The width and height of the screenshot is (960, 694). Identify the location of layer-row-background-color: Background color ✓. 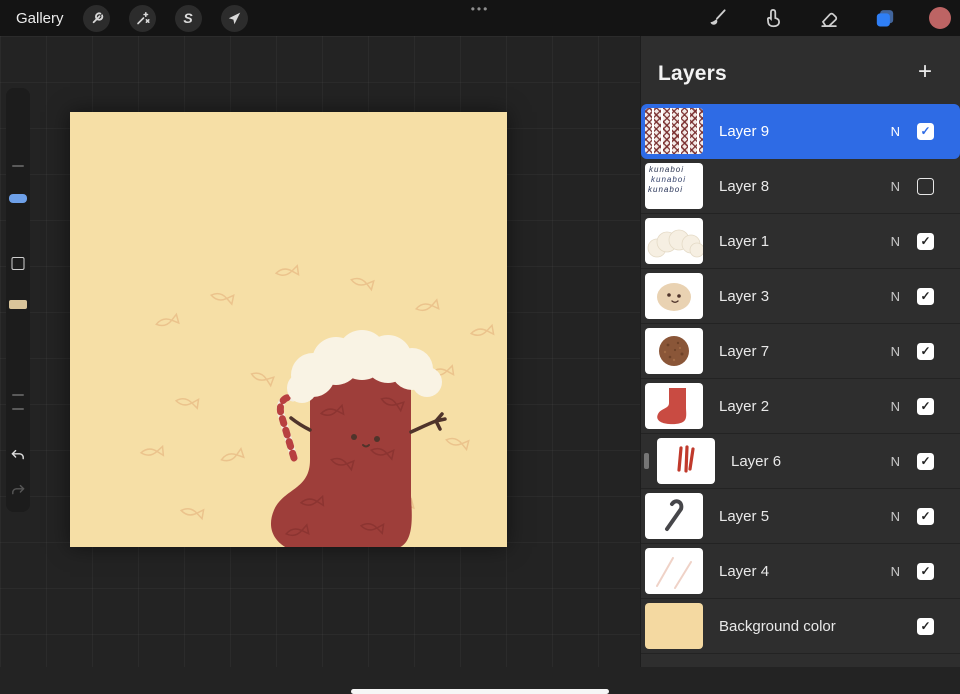
(800, 626).